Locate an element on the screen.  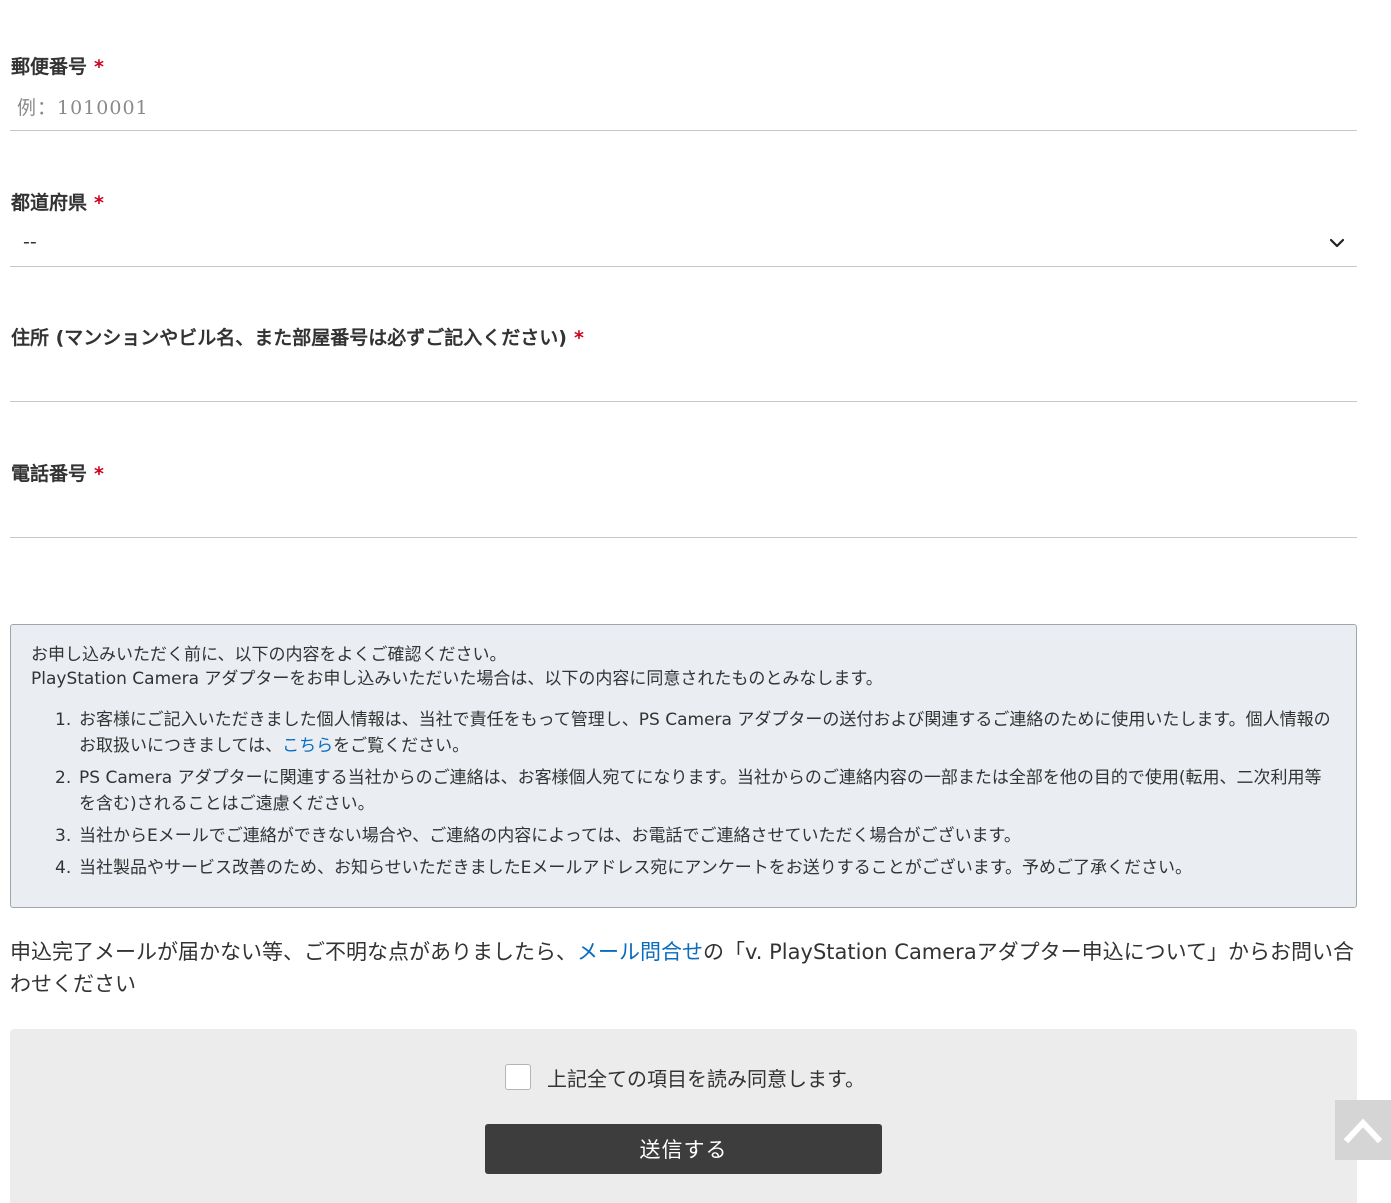
prefecture-selected-value: -- is located at coordinates (30, 242).